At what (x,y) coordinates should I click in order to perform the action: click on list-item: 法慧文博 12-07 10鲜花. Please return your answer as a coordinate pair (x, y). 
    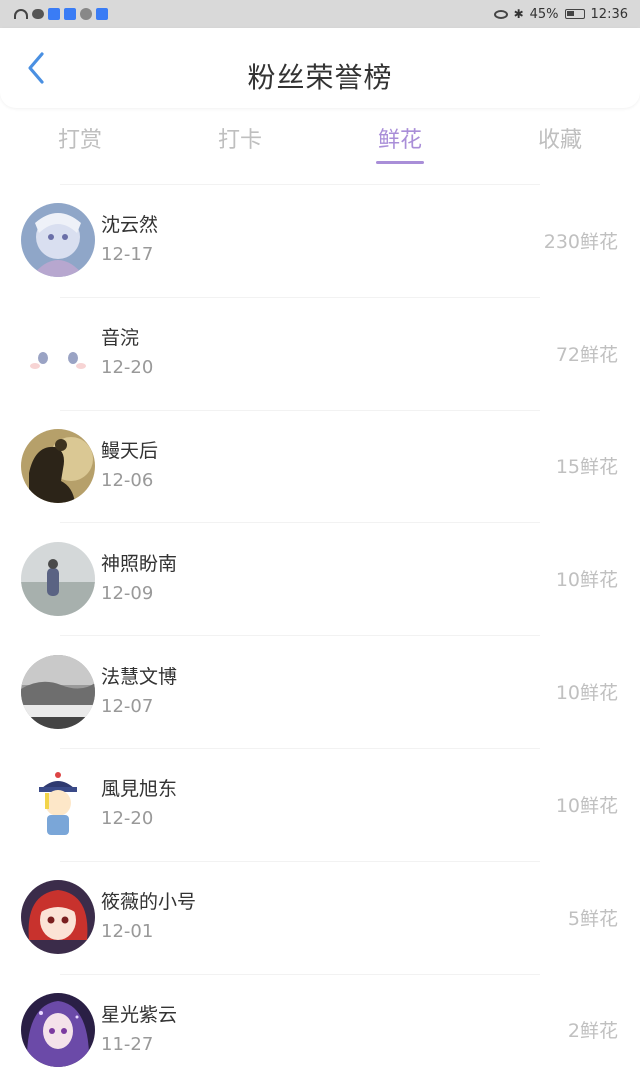
    Looking at the image, I should click on (320, 691).